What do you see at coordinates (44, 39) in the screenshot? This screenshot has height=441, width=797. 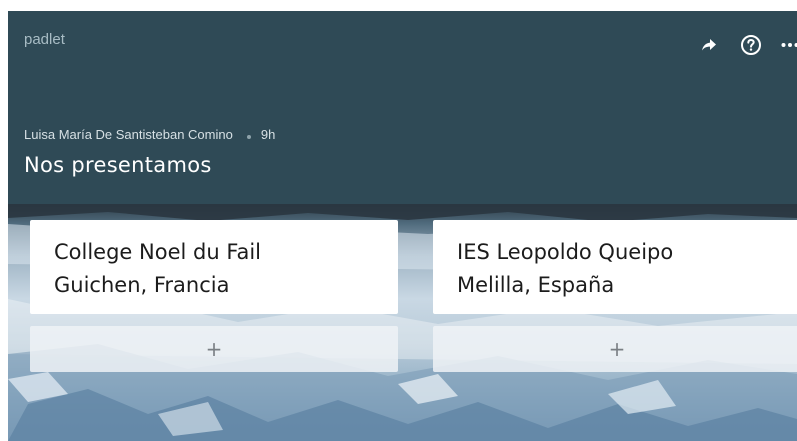 I see `padlet-logo: padlet` at bounding box center [44, 39].